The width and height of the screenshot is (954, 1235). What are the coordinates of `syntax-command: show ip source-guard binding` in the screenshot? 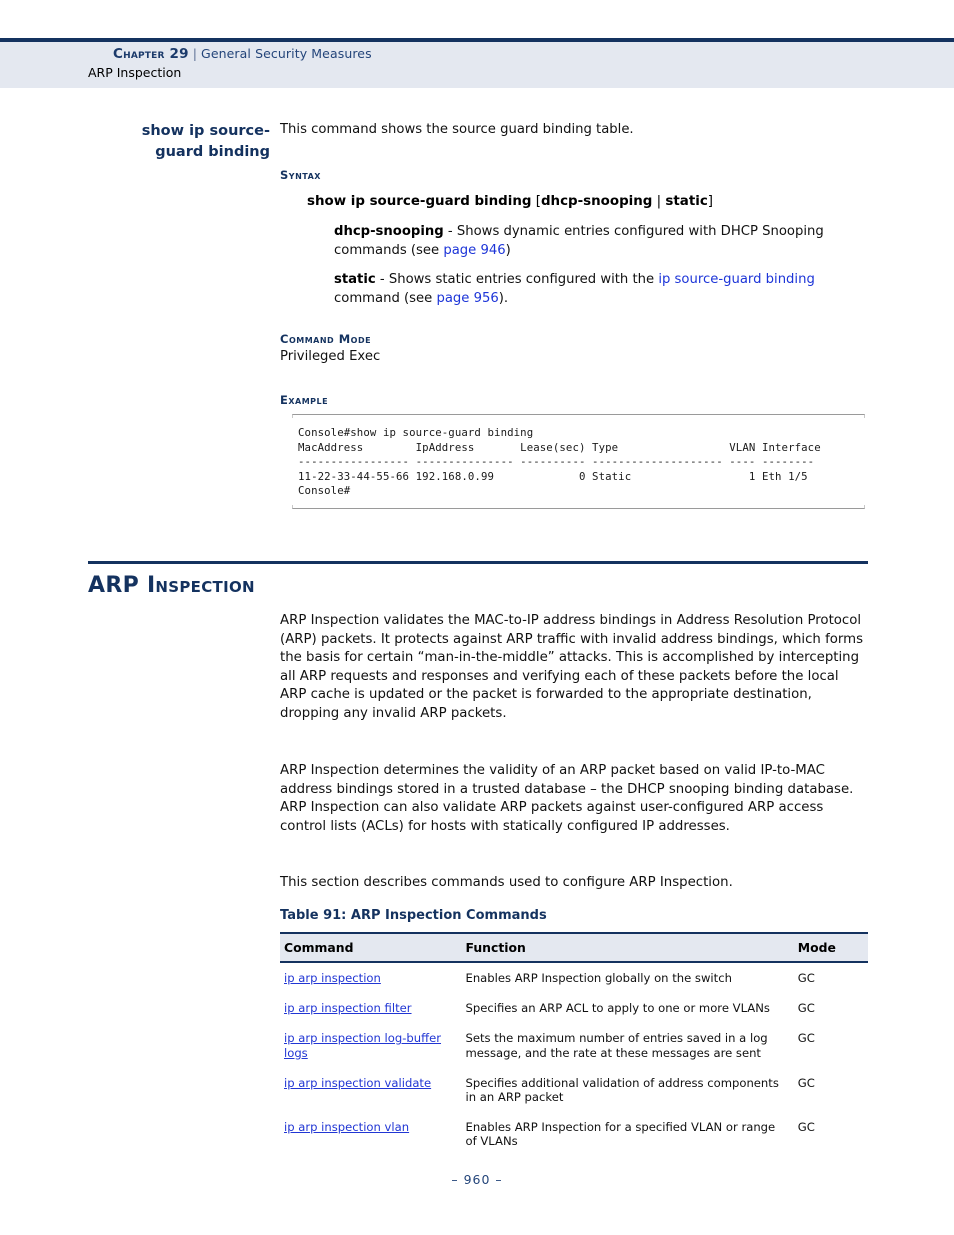 It's located at (419, 201).